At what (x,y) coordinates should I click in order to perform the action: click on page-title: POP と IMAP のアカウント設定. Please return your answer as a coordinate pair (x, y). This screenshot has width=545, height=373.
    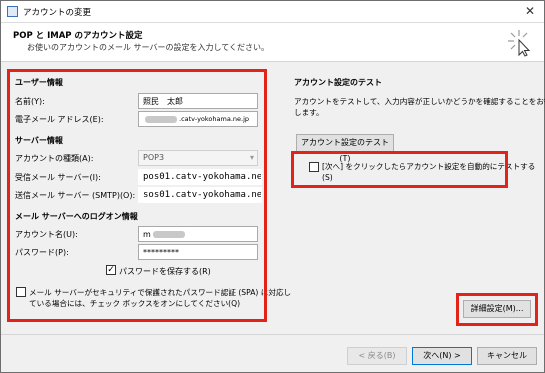
    Looking at the image, I should click on (78, 35).